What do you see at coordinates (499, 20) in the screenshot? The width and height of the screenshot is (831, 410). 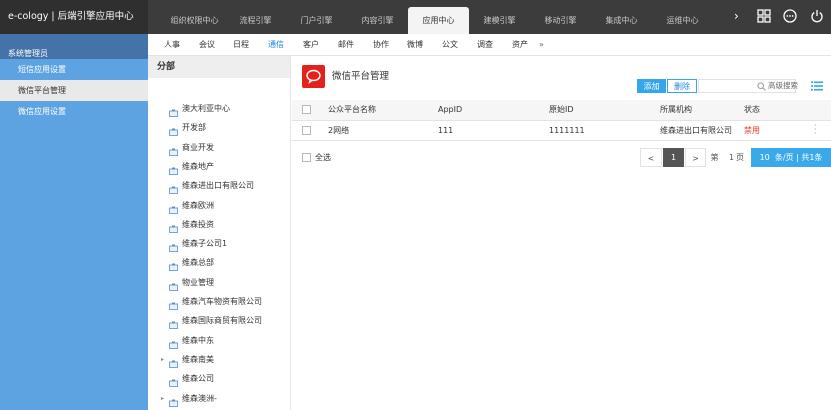 I see `tab-modeling: 建模引擎` at bounding box center [499, 20].